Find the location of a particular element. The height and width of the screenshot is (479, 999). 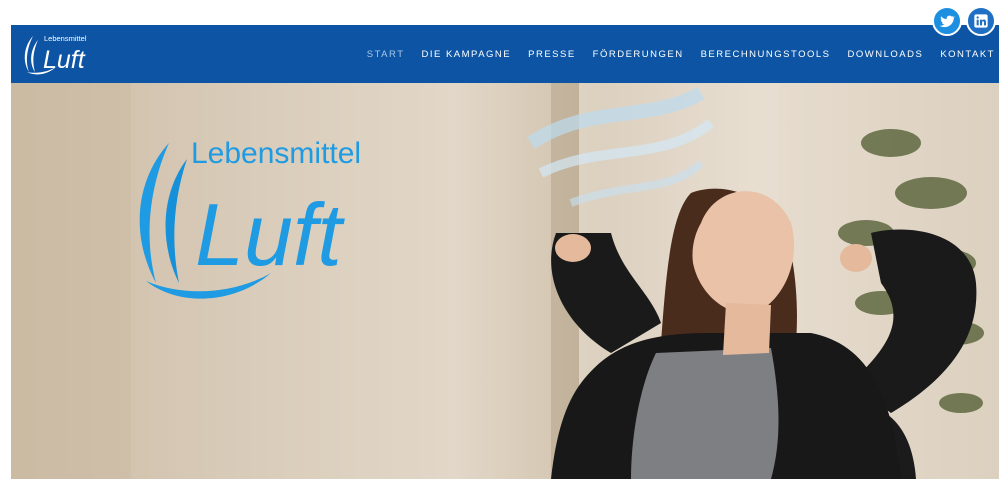

linkedin-button is located at coordinates (981, 21).